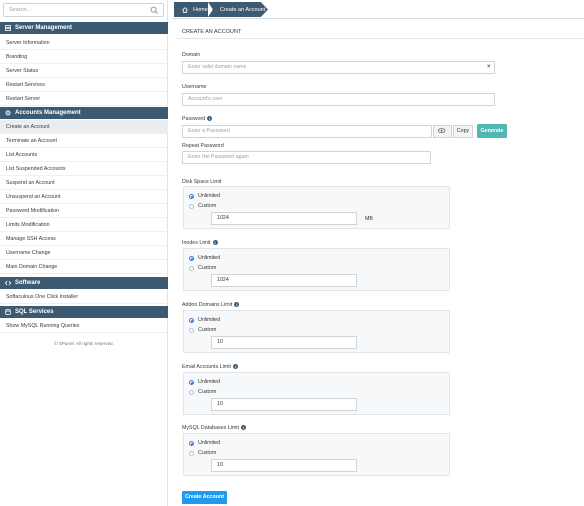 Image resolution: width=584 pixels, height=506 pixels. I want to click on mysql-label-text: MySQL Databases Limit, so click(210, 428).